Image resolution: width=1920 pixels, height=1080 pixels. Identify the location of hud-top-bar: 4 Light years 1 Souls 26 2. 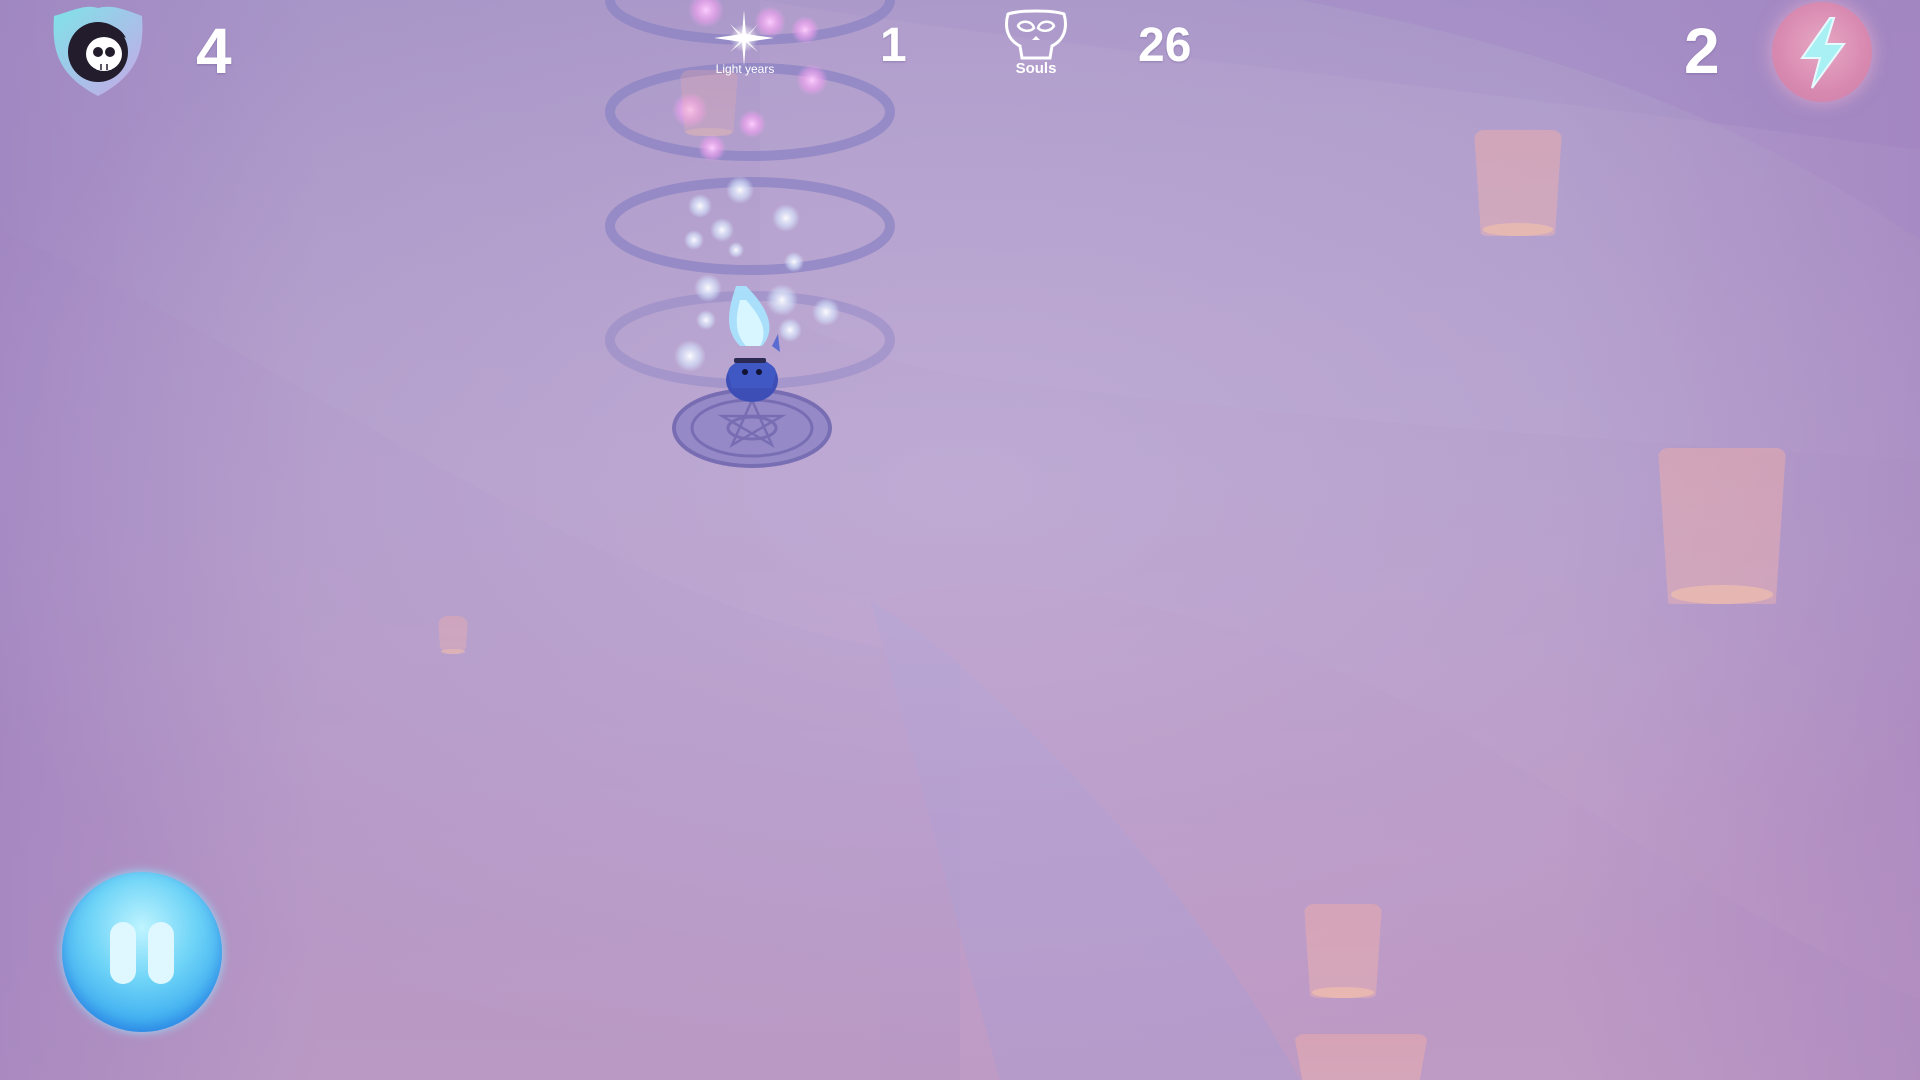
(960, 51).